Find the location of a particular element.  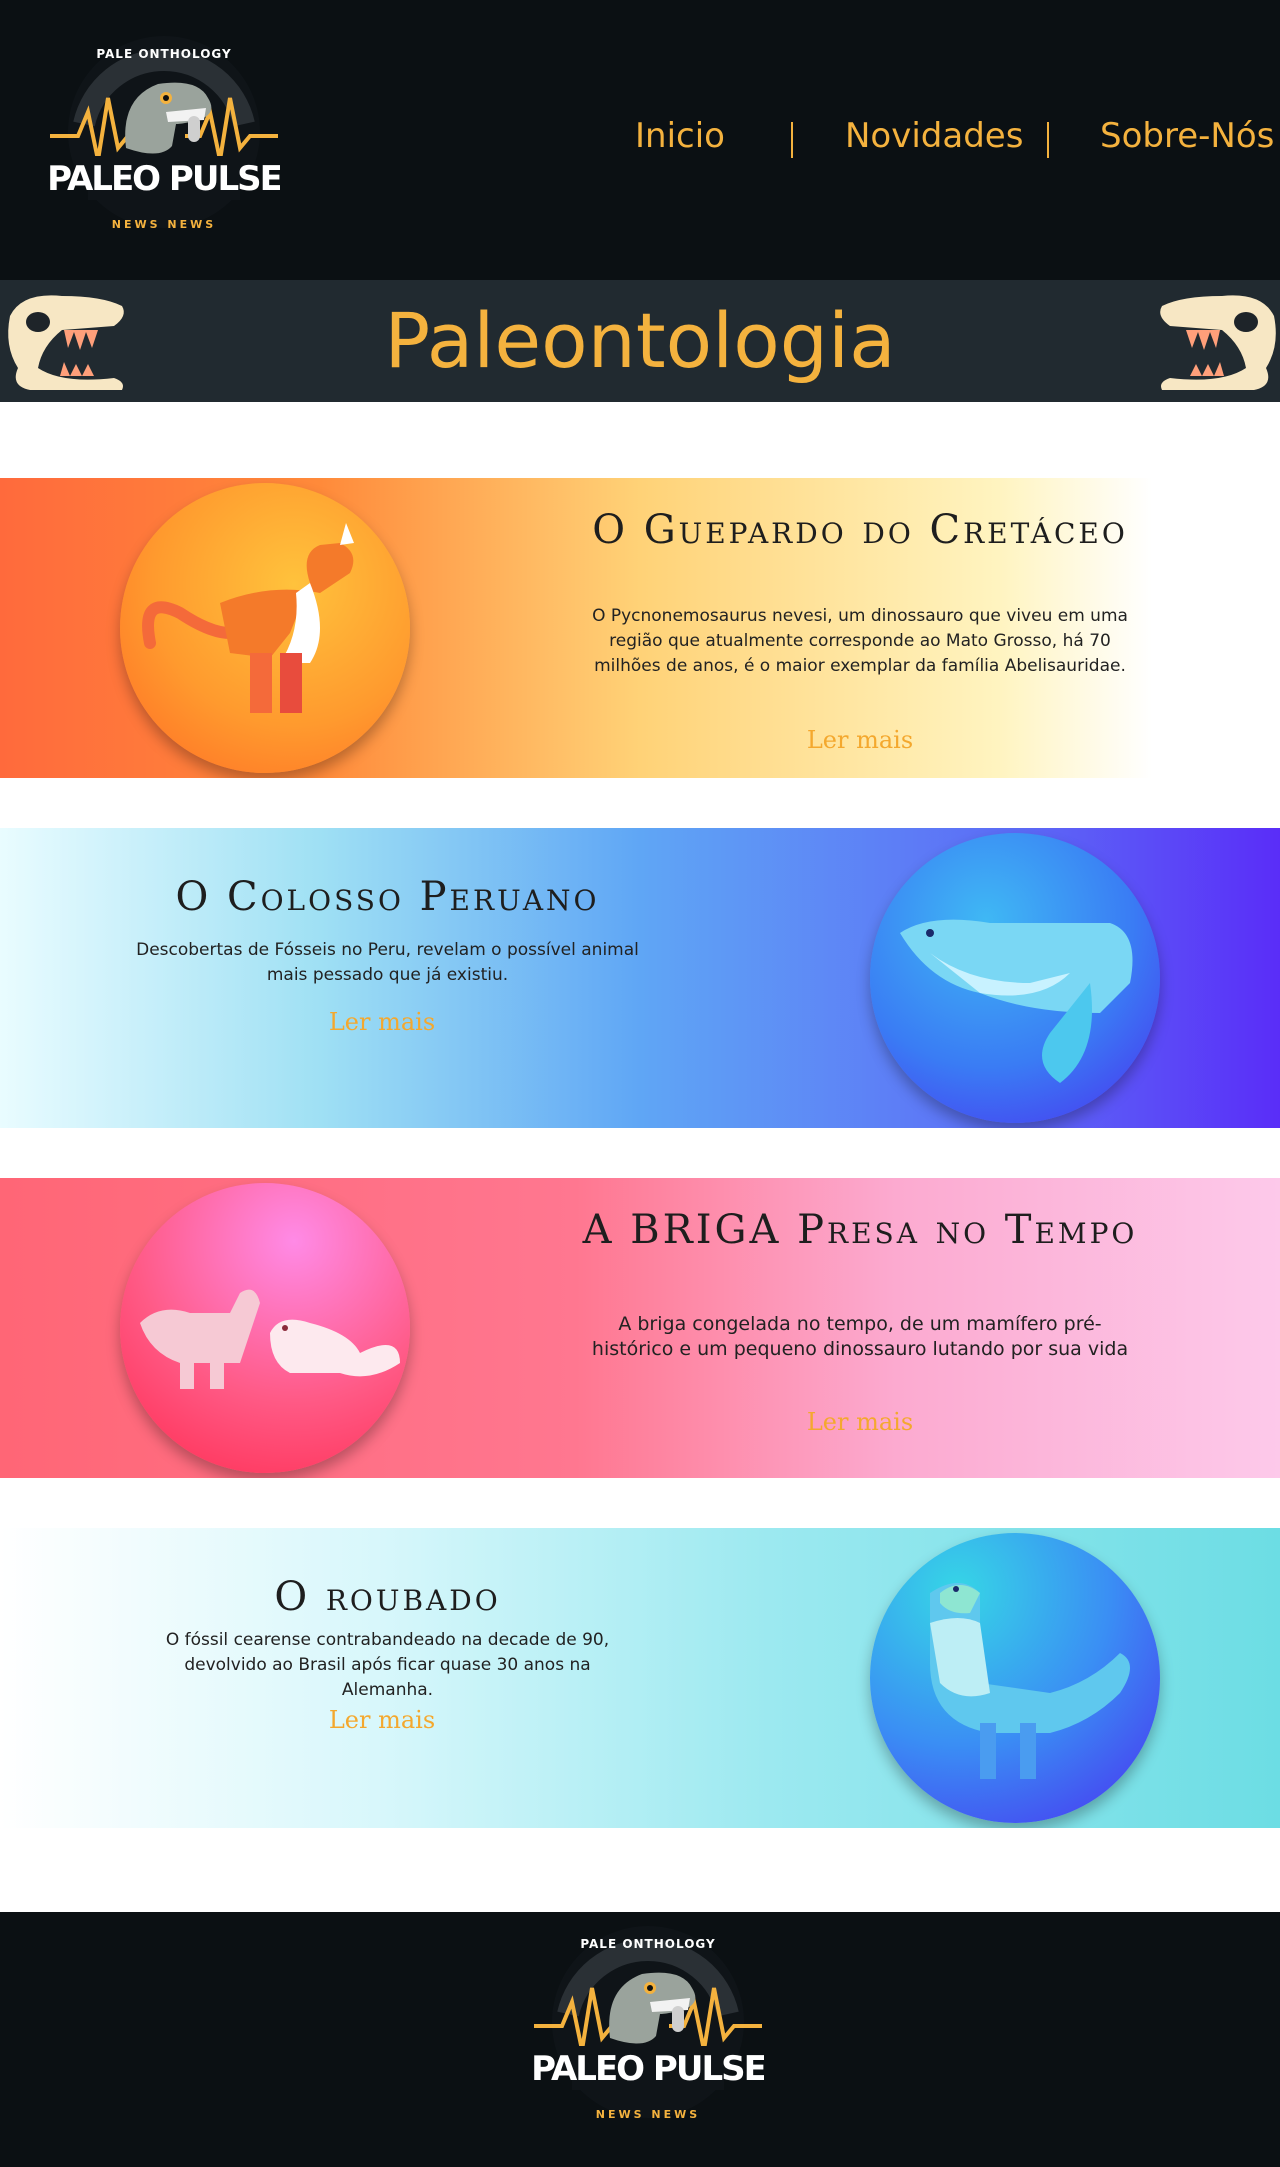

card-title: A BRIGA Presa no Tempo is located at coordinates (860, 1230).